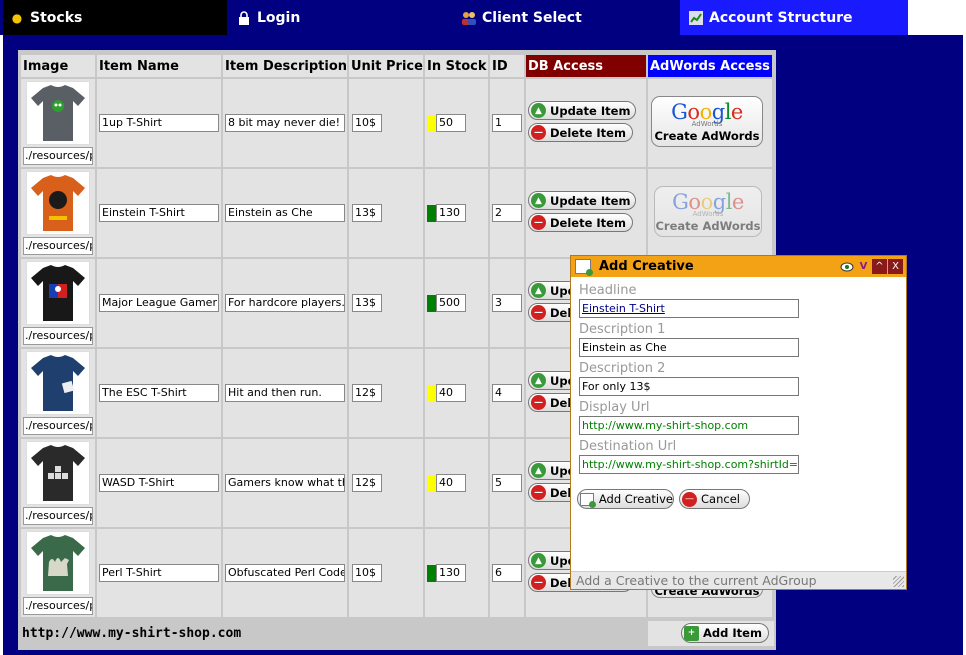 This screenshot has height=655, width=966. Describe the element at coordinates (689, 347) in the screenshot. I see `description1-field: Einstein as Che` at that location.